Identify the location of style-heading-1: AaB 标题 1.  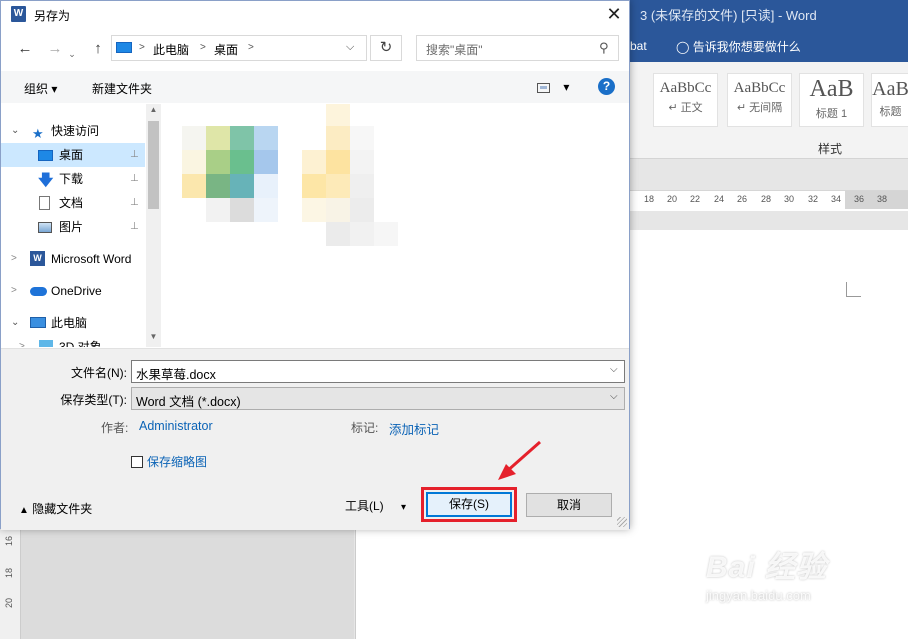
(831, 100).